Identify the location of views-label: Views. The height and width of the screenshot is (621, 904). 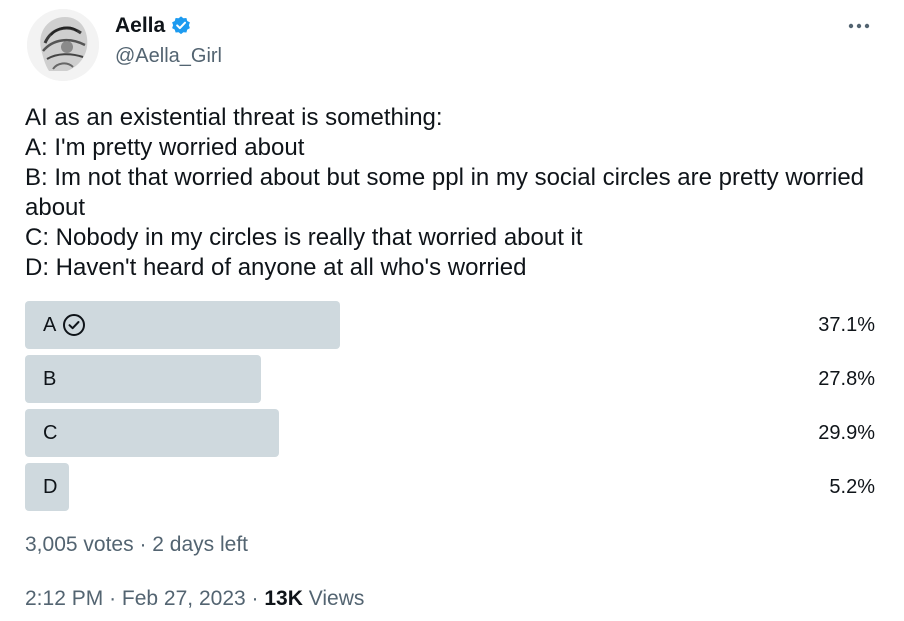
(336, 598).